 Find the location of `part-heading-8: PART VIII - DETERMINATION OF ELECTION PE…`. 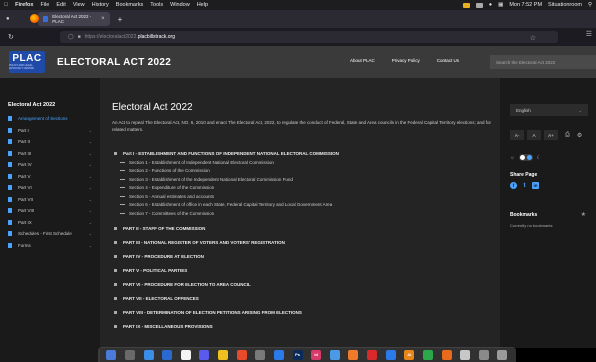

part-heading-8: PART VIII - DETERMINATION OF ELECTION PE… is located at coordinates (300, 313).